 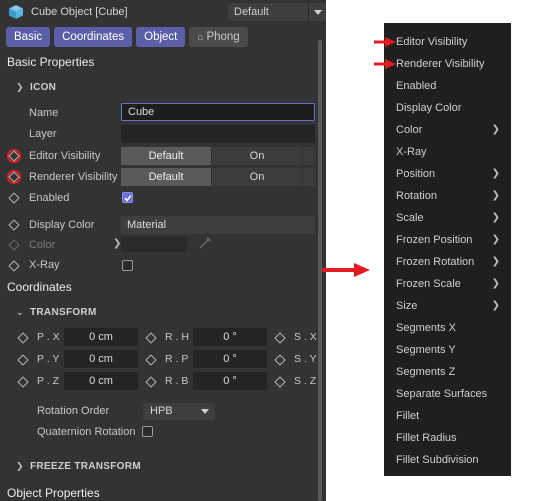 What do you see at coordinates (317, 12) in the screenshot?
I see `chevron-down-icon` at bounding box center [317, 12].